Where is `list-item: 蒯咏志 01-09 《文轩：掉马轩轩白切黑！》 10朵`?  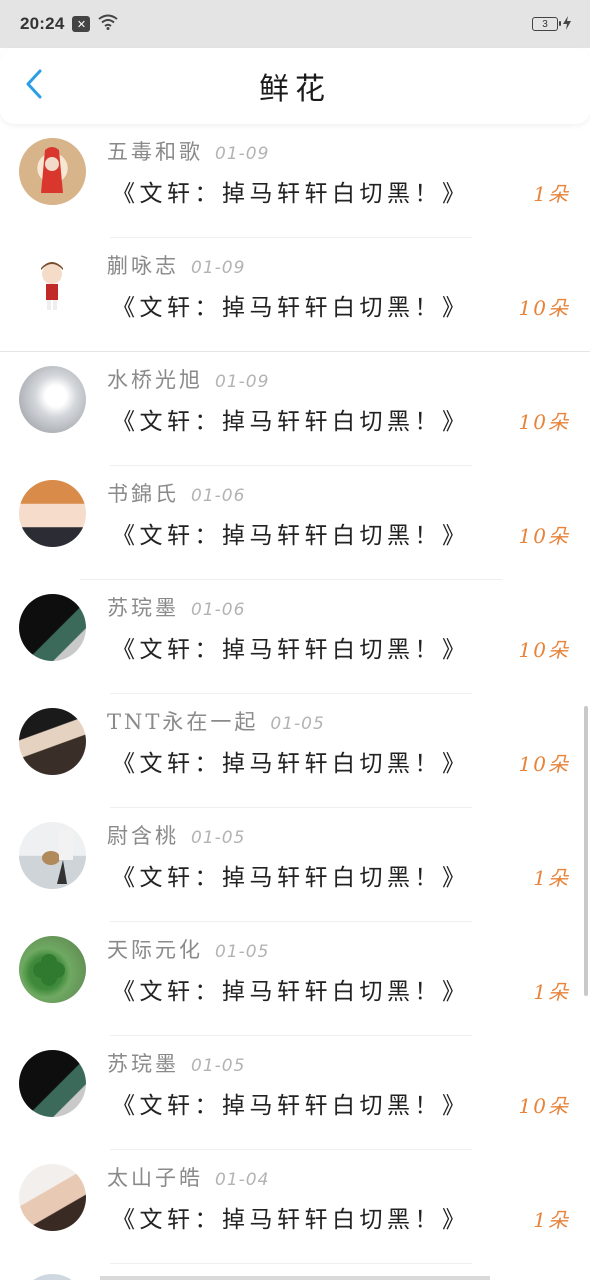 list-item: 蒯咏志 01-09 《文轩：掉马轩轩白切黑！》 10朵 is located at coordinates (295, 295).